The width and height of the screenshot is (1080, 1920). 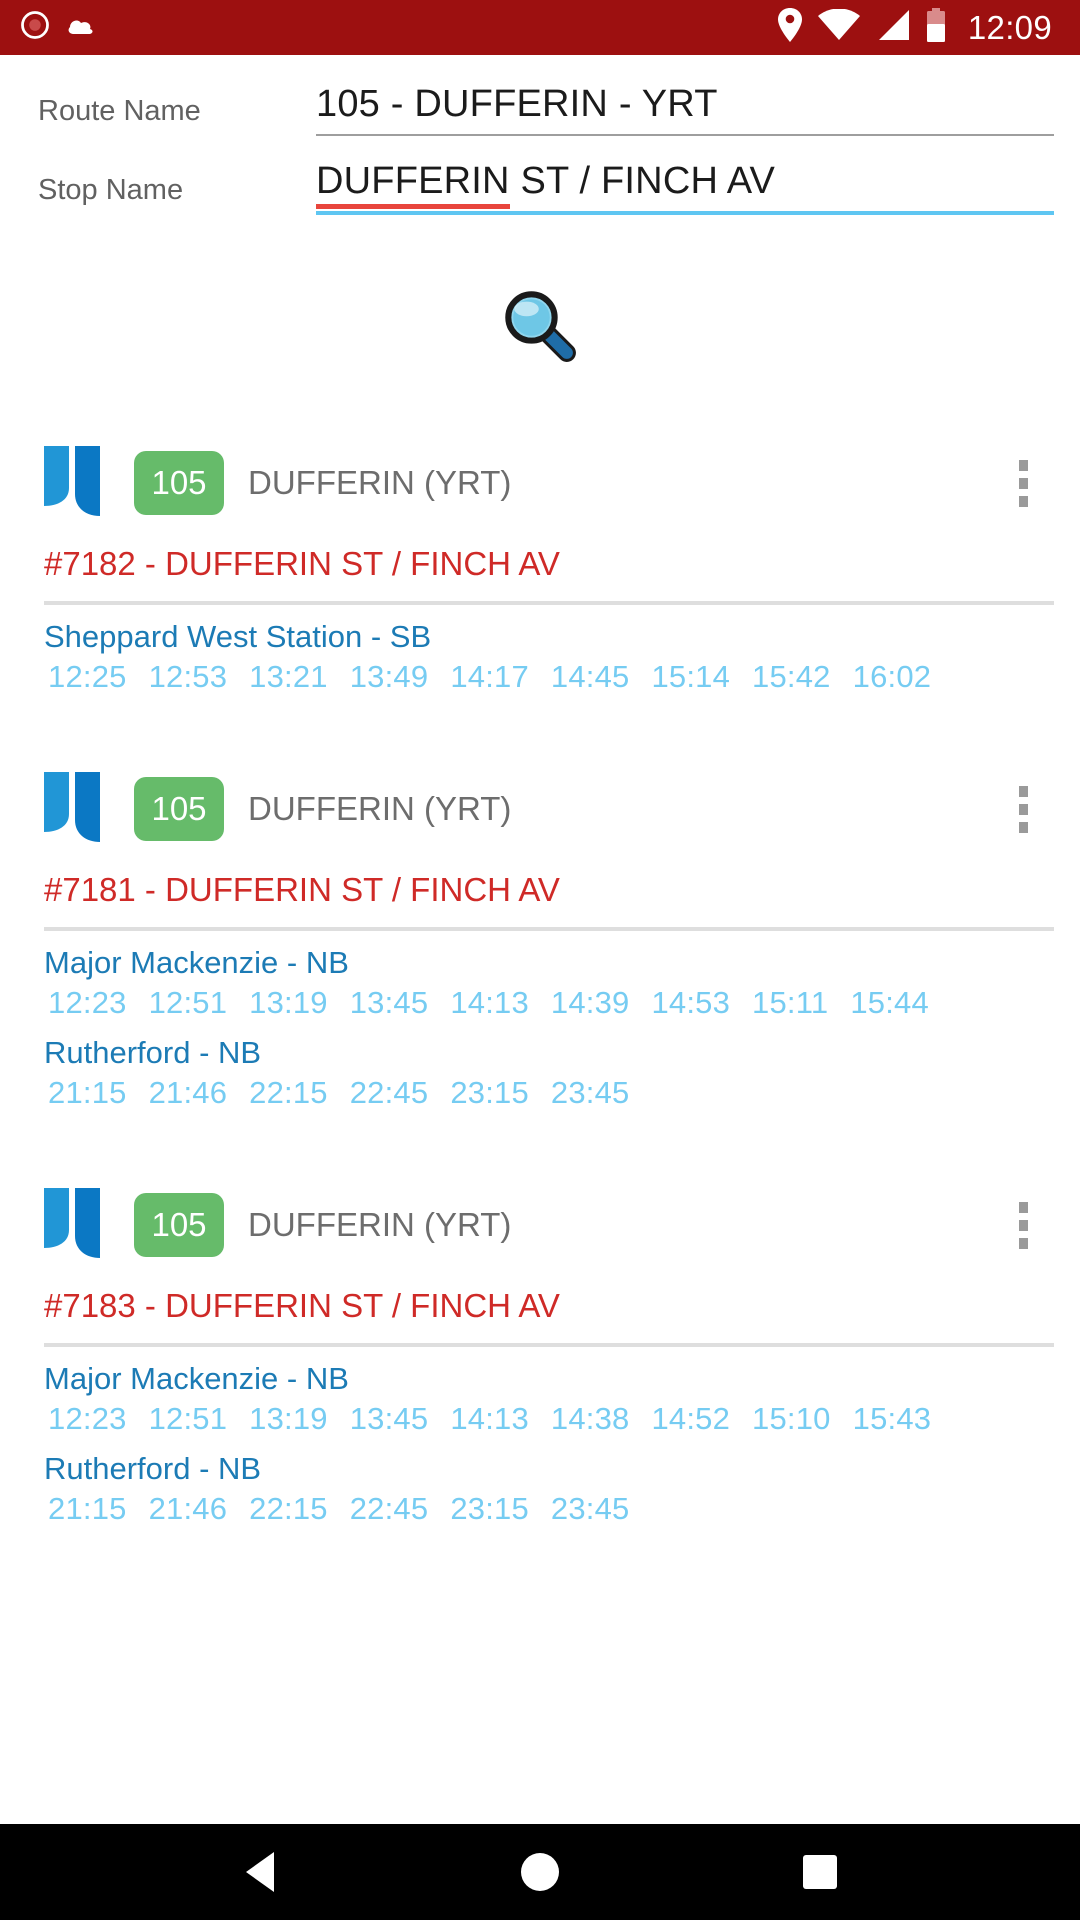 What do you see at coordinates (119, 111) in the screenshot?
I see `route-name-label: Route Name` at bounding box center [119, 111].